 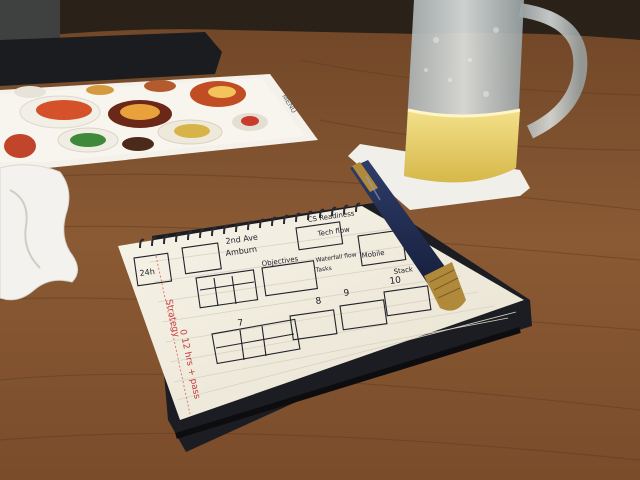 I want to click on sketch-note: 10, so click(x=395, y=281).